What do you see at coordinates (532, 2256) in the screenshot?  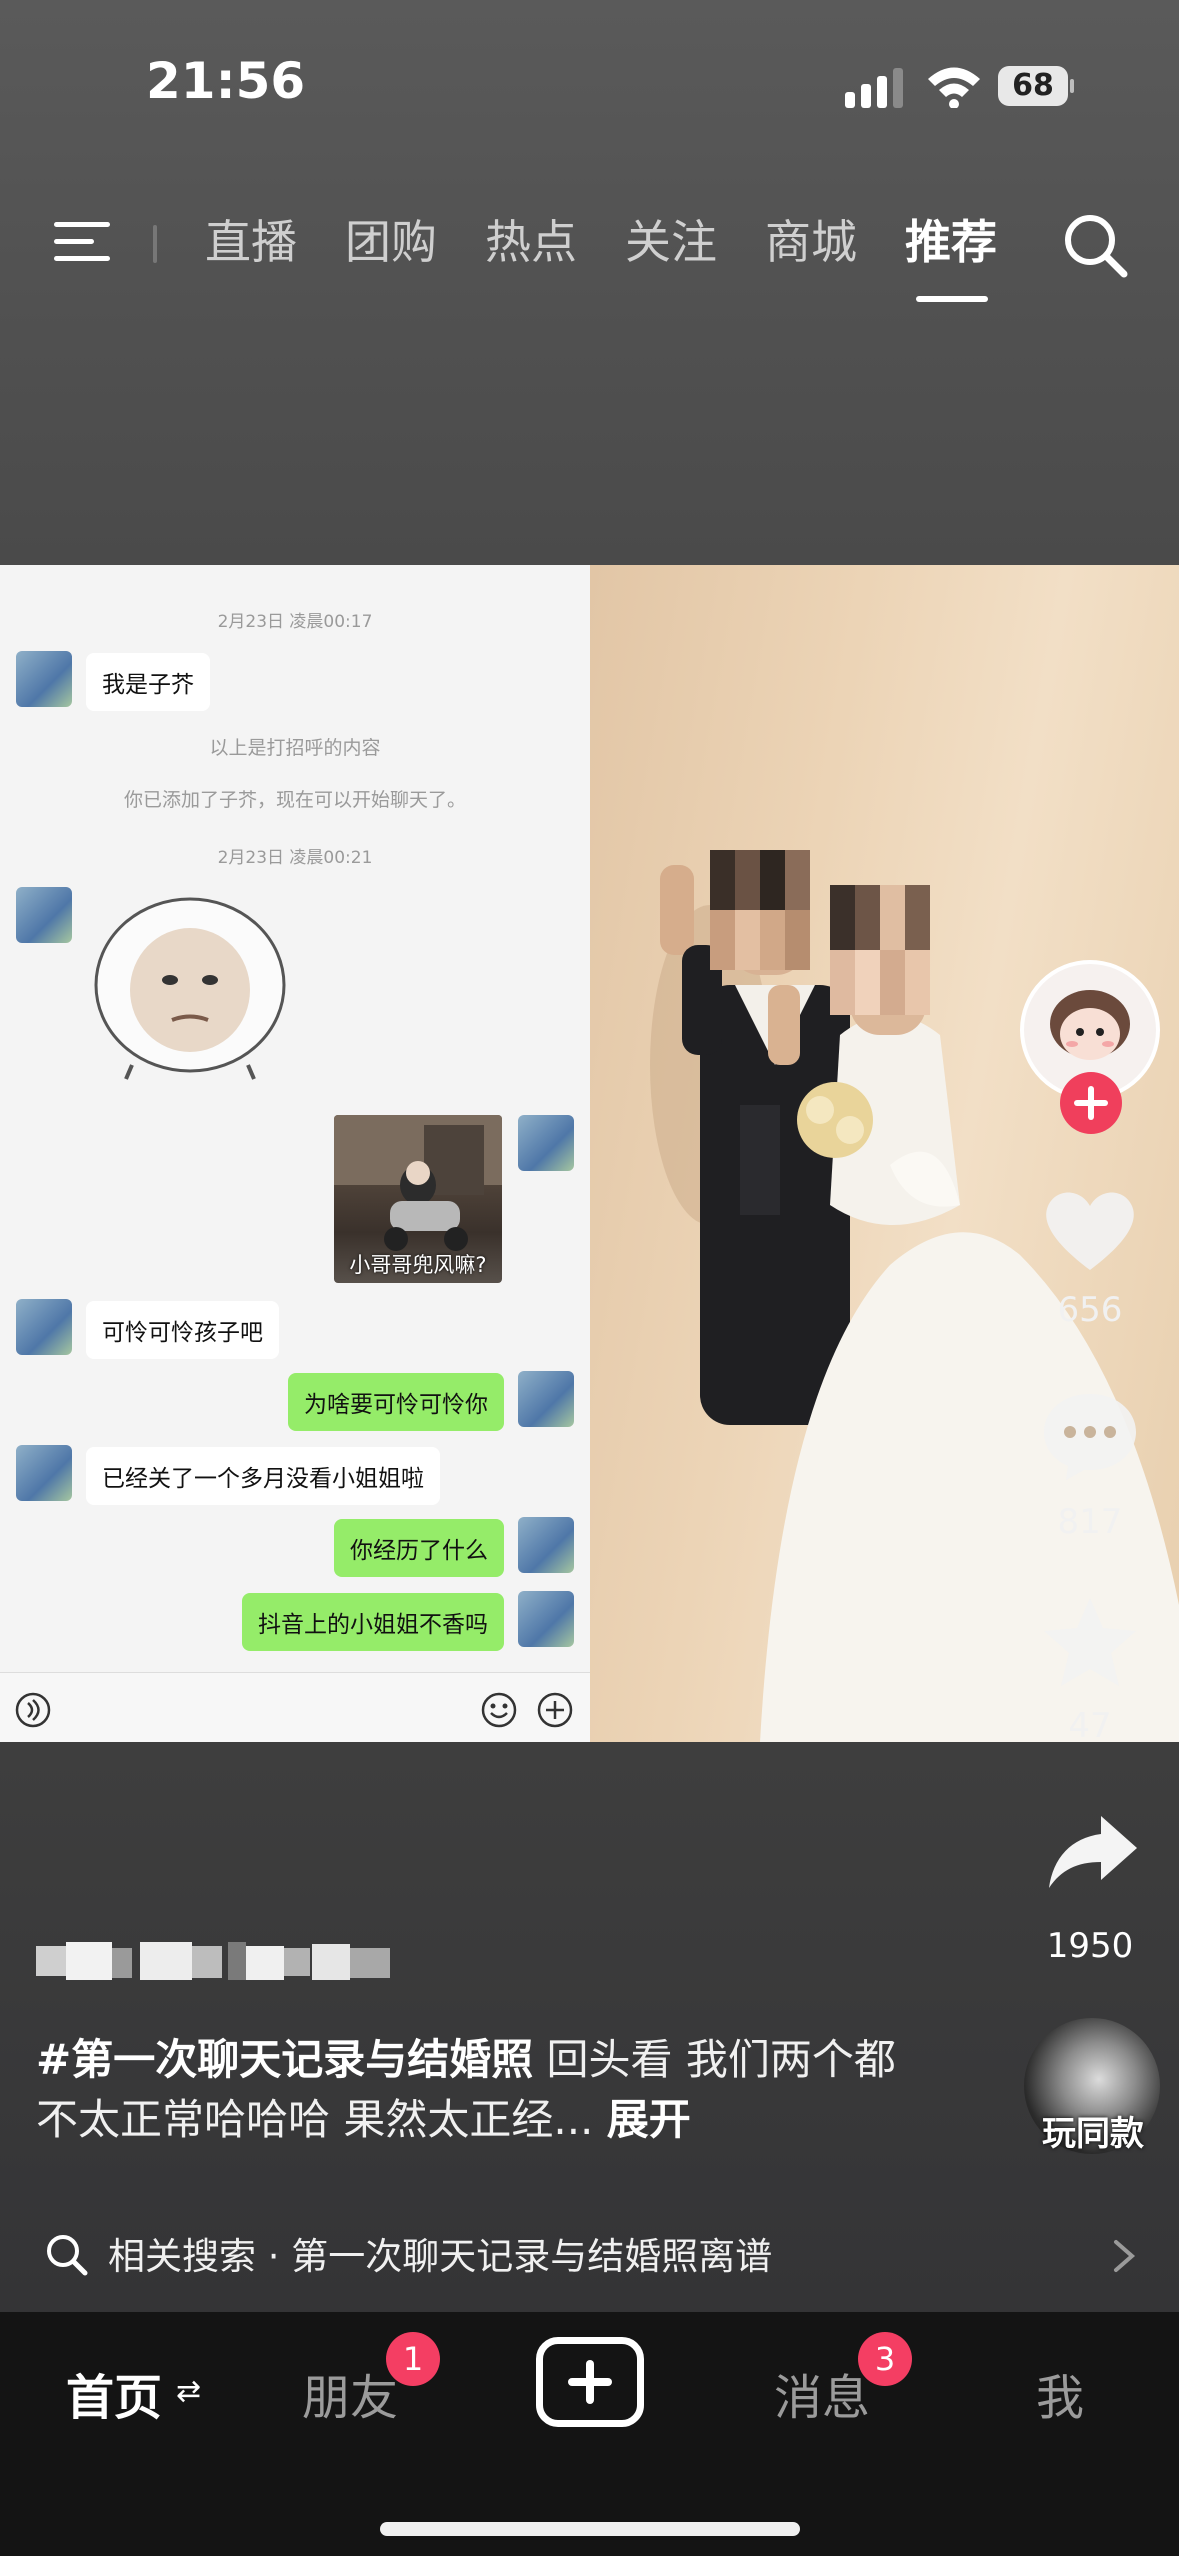 I see `related-search-query: 第一次聊天记录与结婚照离谱` at bounding box center [532, 2256].